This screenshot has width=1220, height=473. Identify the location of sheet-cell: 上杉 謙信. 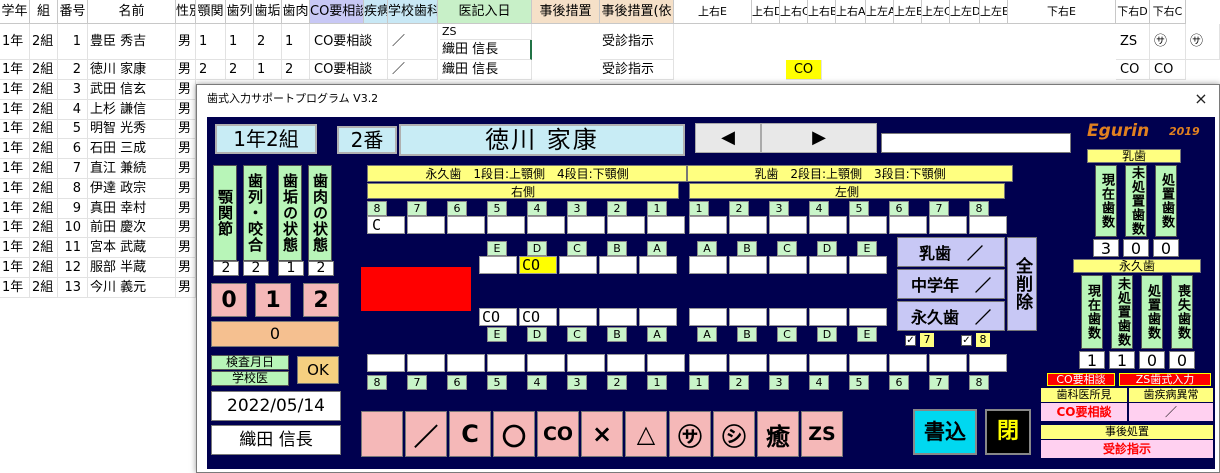
(132, 109).